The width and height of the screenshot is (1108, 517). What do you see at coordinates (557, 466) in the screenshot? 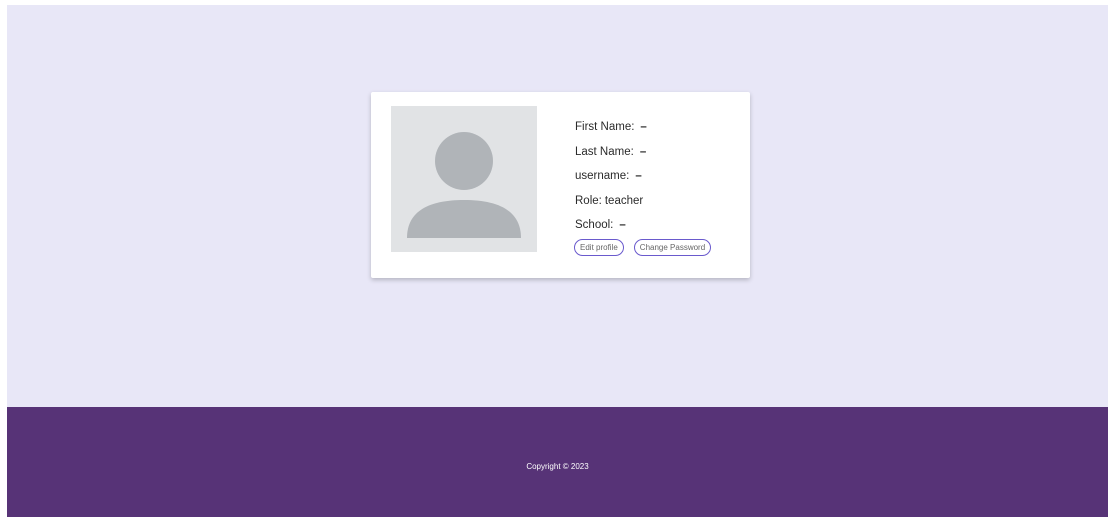
I see `copyright-text: Copyright © 2023` at bounding box center [557, 466].